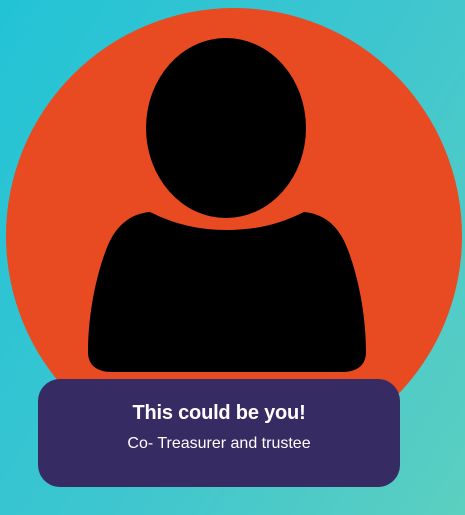 The height and width of the screenshot is (515, 465). What do you see at coordinates (219, 443) in the screenshot?
I see `role-label: Co- Treasurer and trustee` at bounding box center [219, 443].